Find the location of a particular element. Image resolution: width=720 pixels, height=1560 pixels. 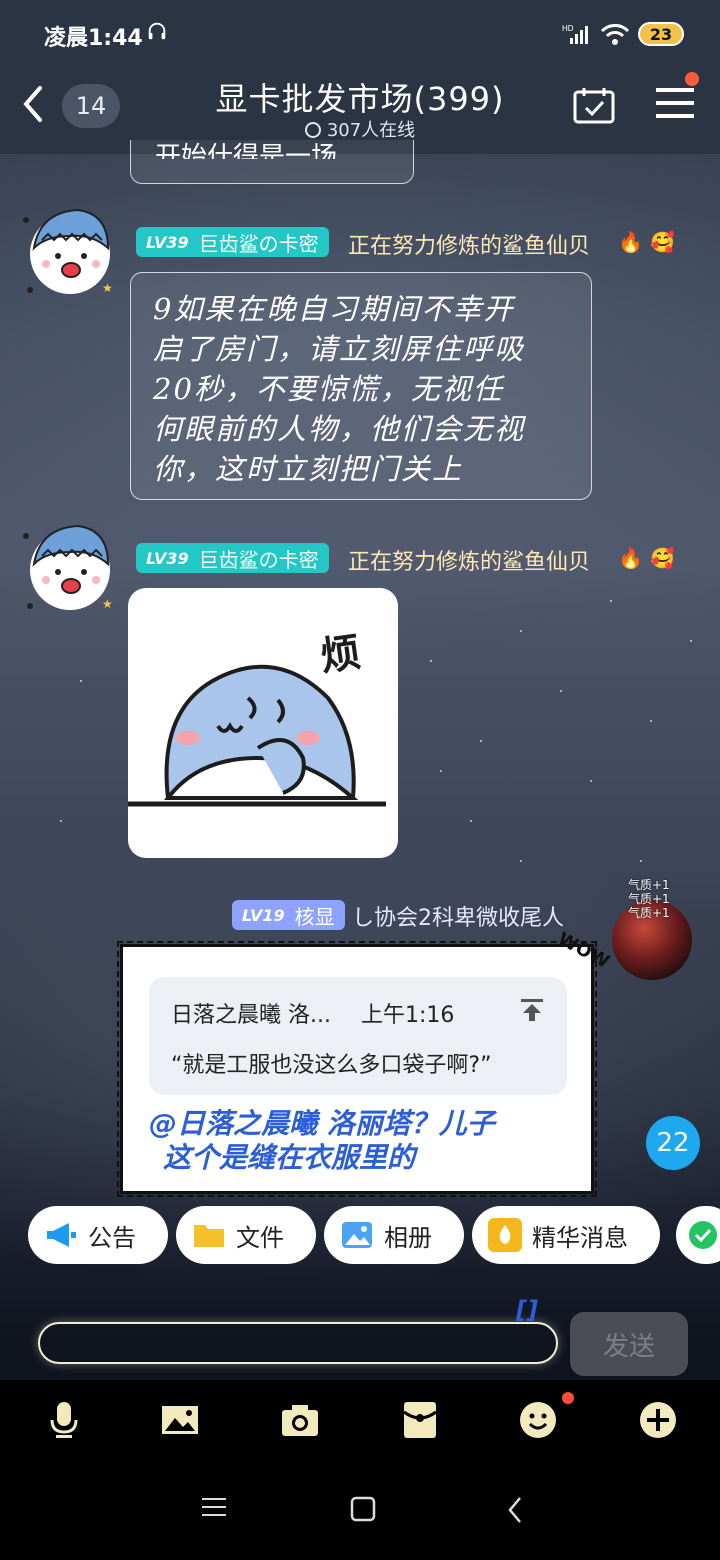

calendar-checkin-icon is located at coordinates (594, 105).